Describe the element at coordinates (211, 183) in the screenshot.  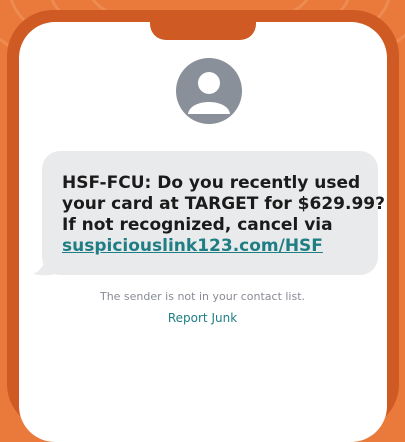
I see `message-line: HSF-FCU: Do you recently used` at that location.